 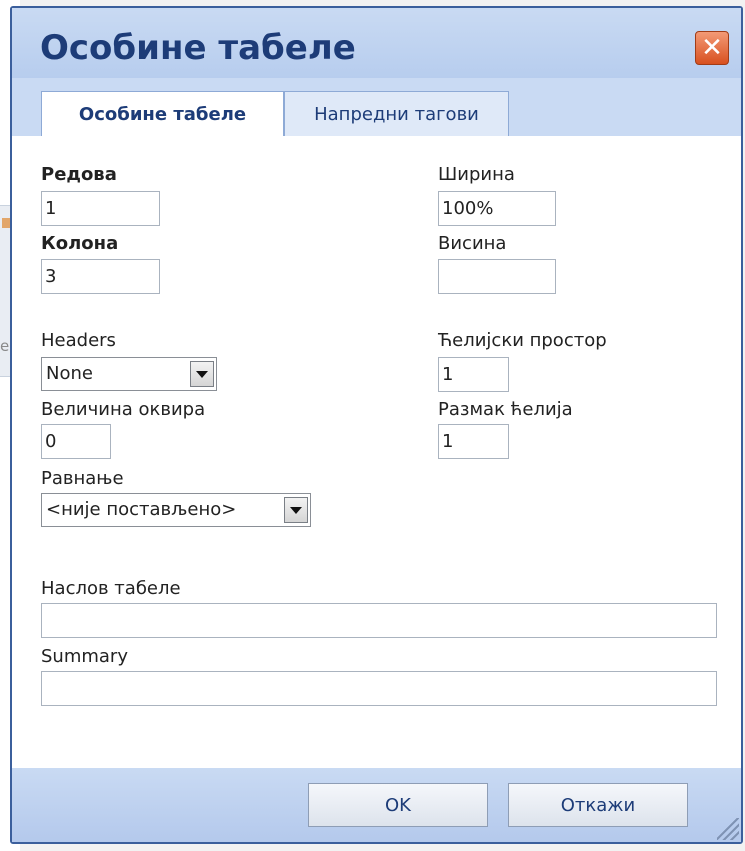 I want to click on alignment-dropdown-button, so click(x=296, y=510).